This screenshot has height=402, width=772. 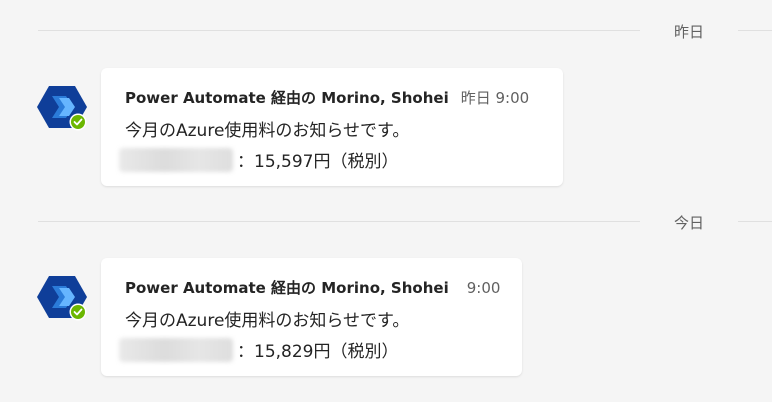 What do you see at coordinates (318, 352) in the screenshot?
I see `amount-text: ：15,829円（税別）` at bounding box center [318, 352].